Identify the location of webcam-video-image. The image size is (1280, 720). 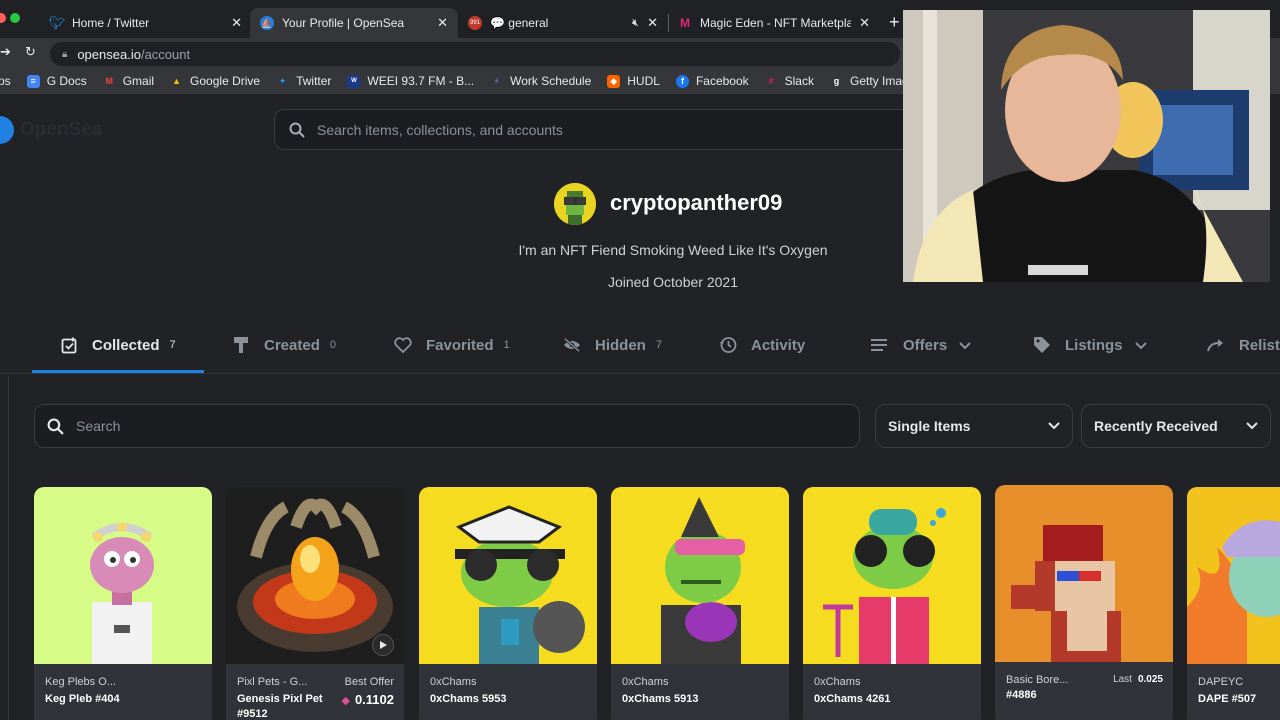
(1086, 146).